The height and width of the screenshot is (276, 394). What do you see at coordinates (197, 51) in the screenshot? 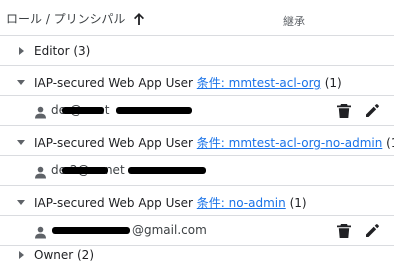
I see `role-row-editor: Editor (3)` at bounding box center [197, 51].